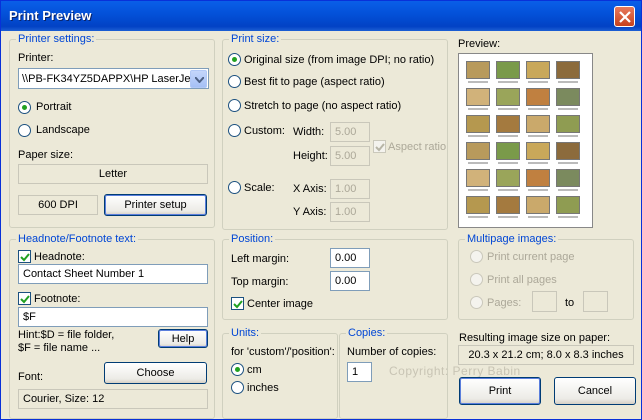 Image resolution: width=642 pixels, height=420 pixels. What do you see at coordinates (350, 212) in the screenshot?
I see `y-axis-input: 1.00` at bounding box center [350, 212].